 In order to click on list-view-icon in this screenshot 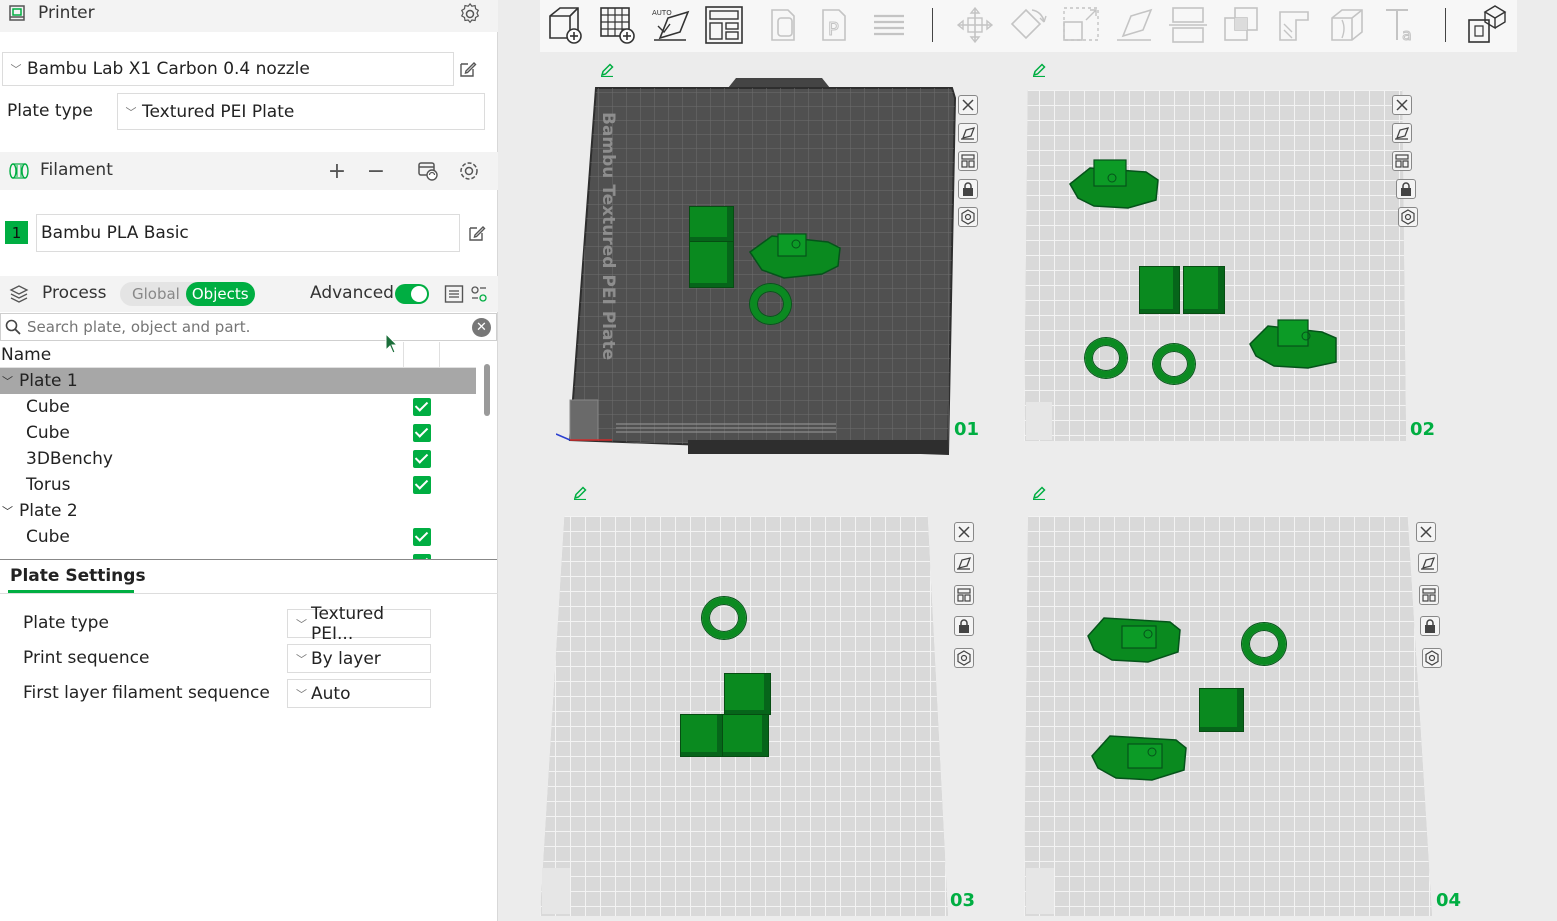, I will do `click(454, 294)`.